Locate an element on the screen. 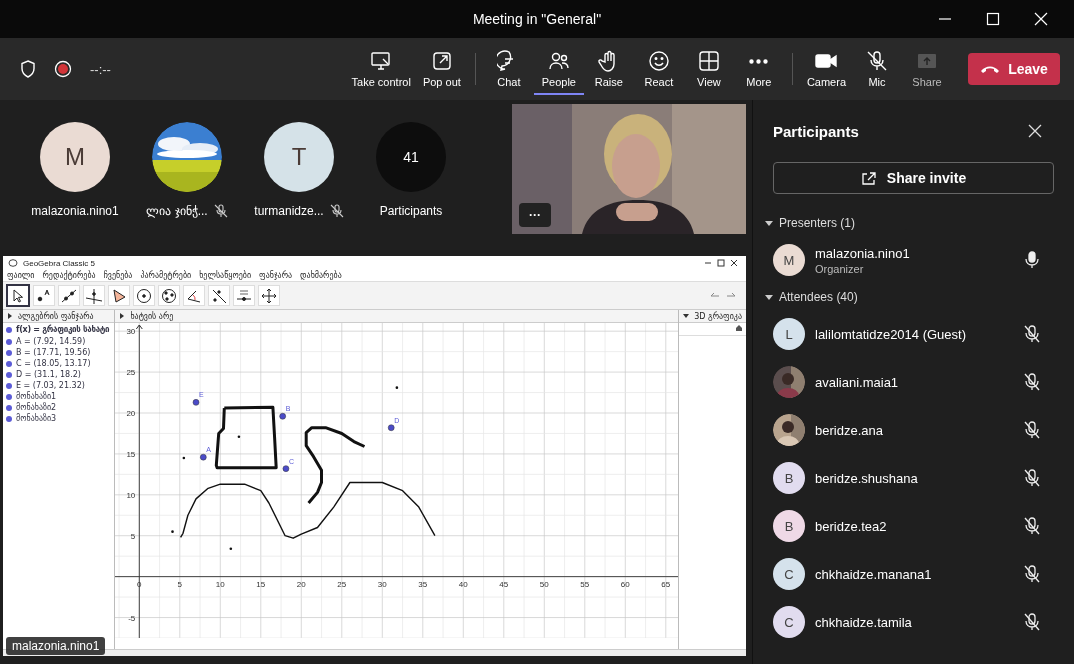 This screenshot has width=1074, height=664. x-tick-label: 55 is located at coordinates (585, 584).